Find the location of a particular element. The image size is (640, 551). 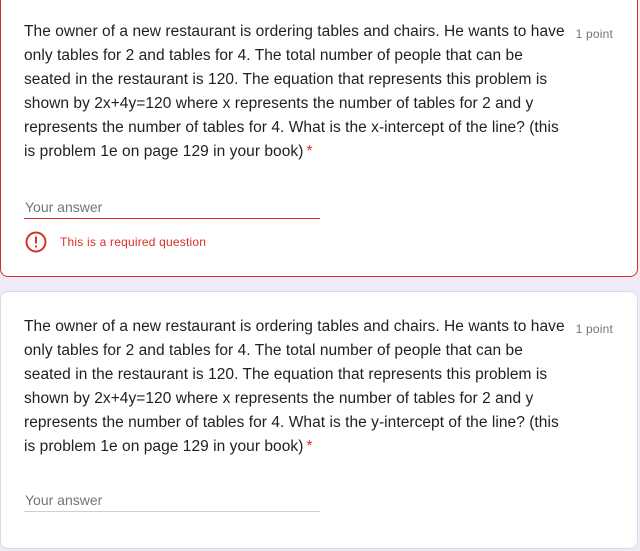

error-message-row: This is a required question is located at coordinates (115, 242).